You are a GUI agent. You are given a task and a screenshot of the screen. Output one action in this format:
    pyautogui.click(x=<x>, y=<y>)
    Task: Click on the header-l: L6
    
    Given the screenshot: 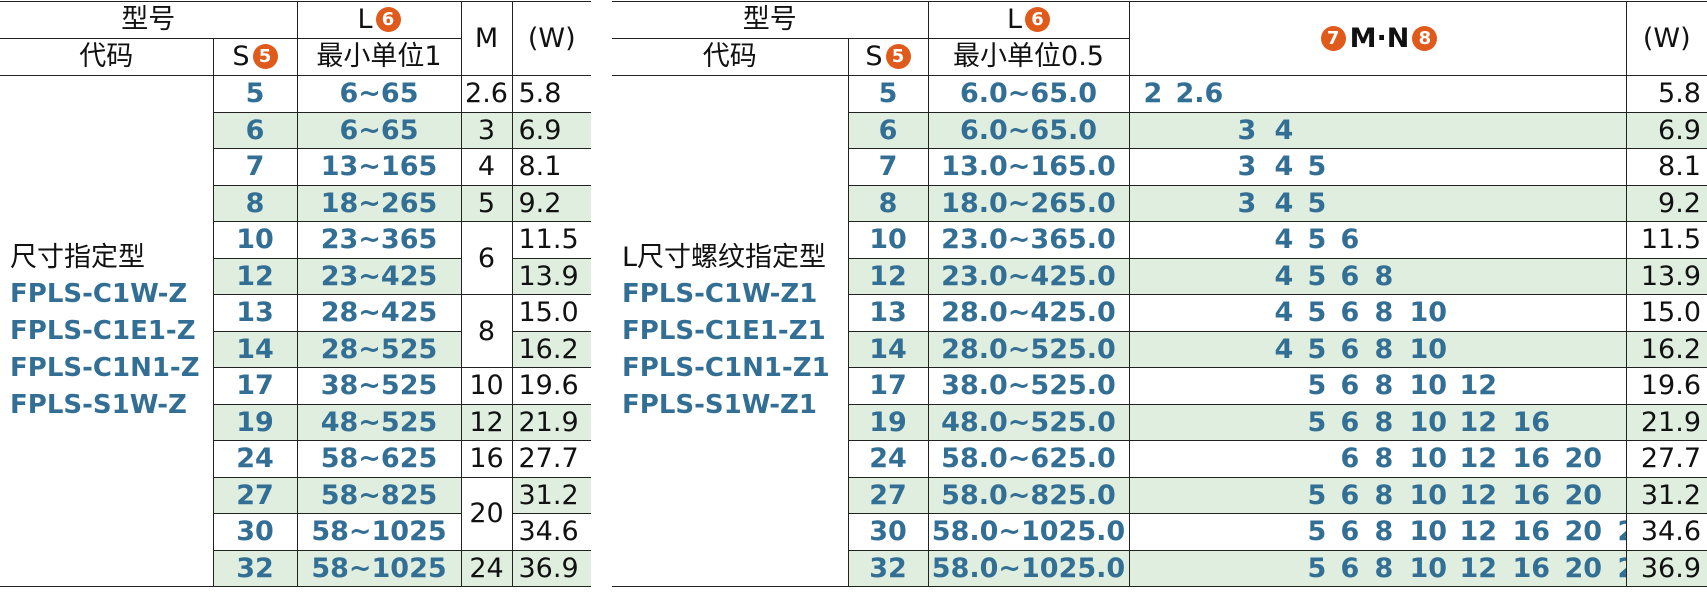 What is the action you would take?
    pyautogui.click(x=379, y=20)
    